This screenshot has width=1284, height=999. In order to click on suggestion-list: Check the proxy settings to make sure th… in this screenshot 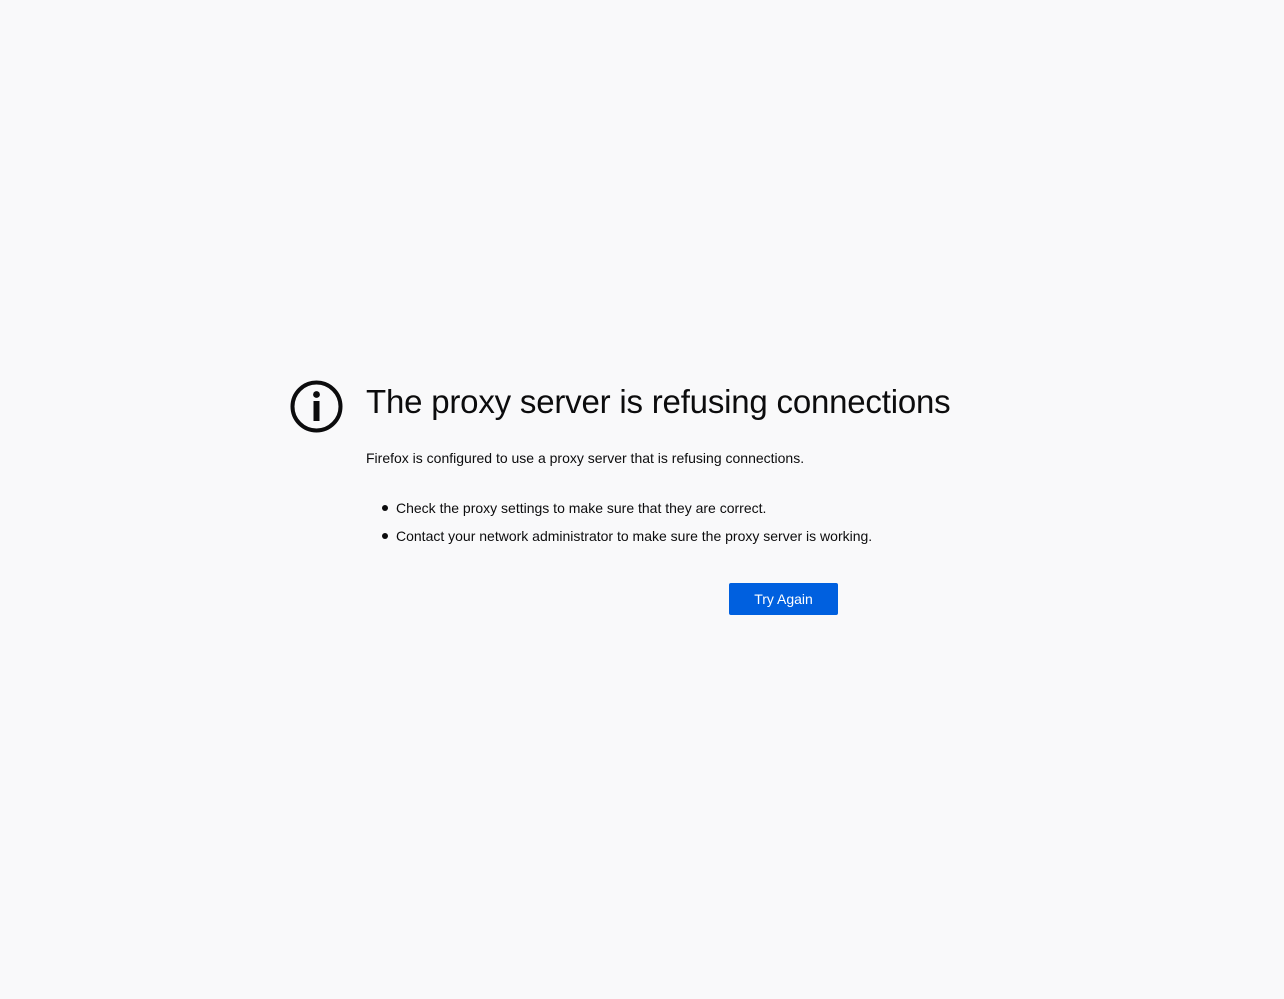, I will do `click(646, 522)`.